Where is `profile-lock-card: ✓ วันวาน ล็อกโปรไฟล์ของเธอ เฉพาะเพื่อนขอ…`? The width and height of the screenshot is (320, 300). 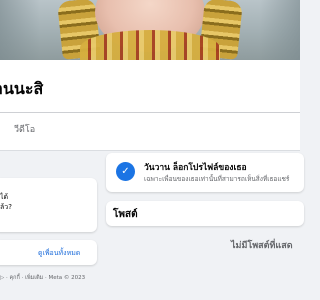
profile-lock-card: ✓ วันวาน ล็อกโปรไฟล์ของเธอ เฉพาะเพื่อนขอ… is located at coordinates (205, 172).